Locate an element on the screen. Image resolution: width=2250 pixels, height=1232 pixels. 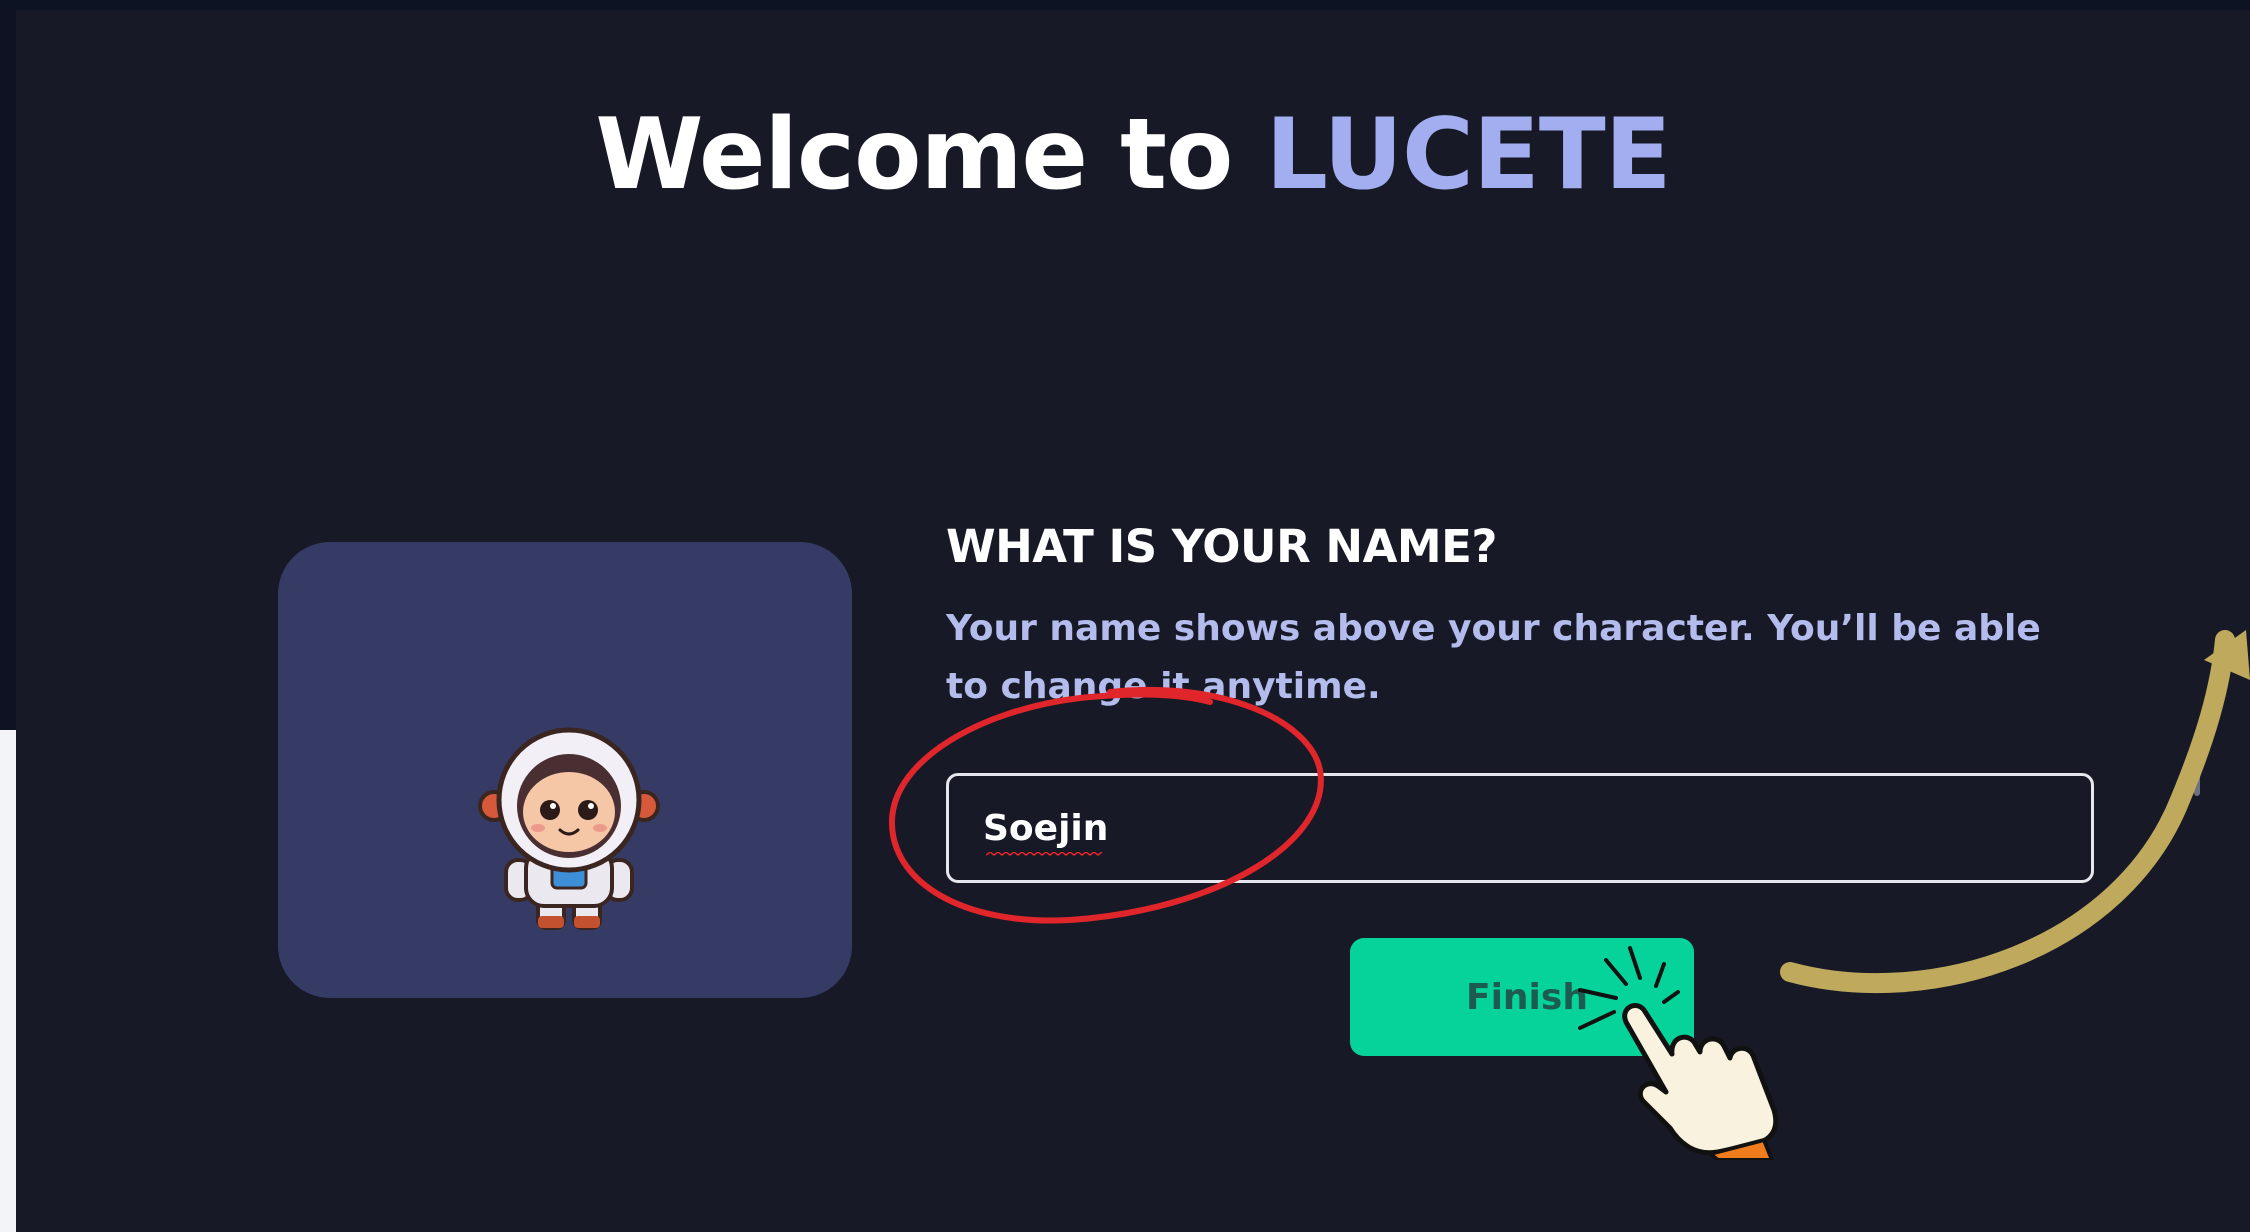
scroll-handle is located at coordinates (2197, 778).